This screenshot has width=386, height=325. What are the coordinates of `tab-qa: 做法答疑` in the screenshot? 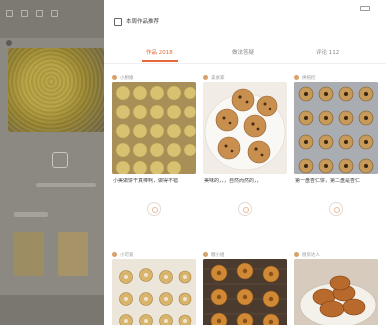 It's located at (243, 53).